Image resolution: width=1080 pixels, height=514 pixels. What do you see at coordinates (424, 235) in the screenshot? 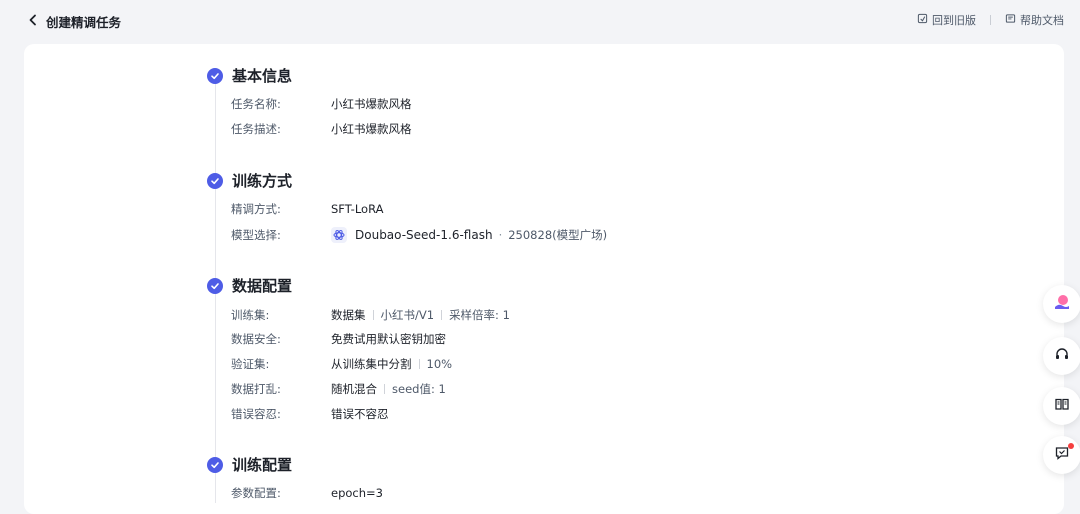
I see `model-name: Doubao-Seed-1.6-flash` at bounding box center [424, 235].